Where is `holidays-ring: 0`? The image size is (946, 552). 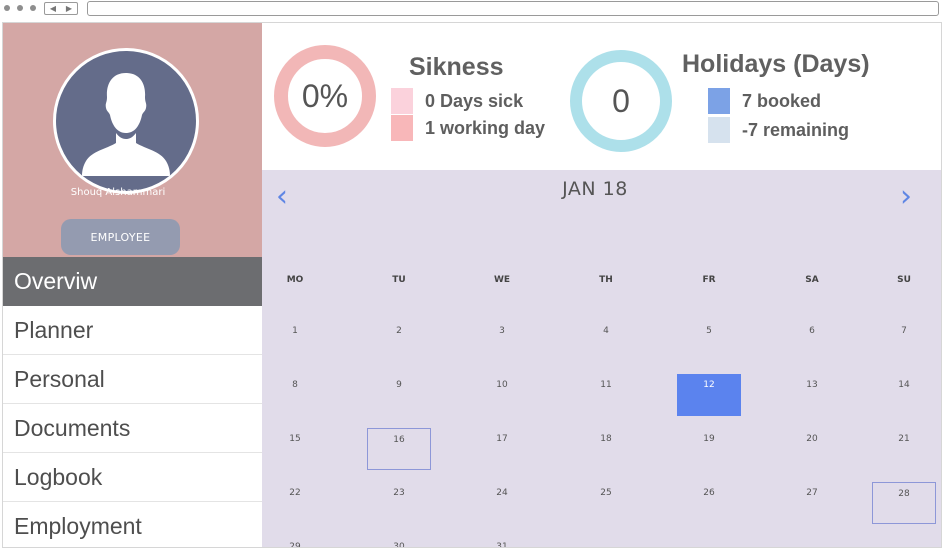
holidays-ring: 0 is located at coordinates (621, 101).